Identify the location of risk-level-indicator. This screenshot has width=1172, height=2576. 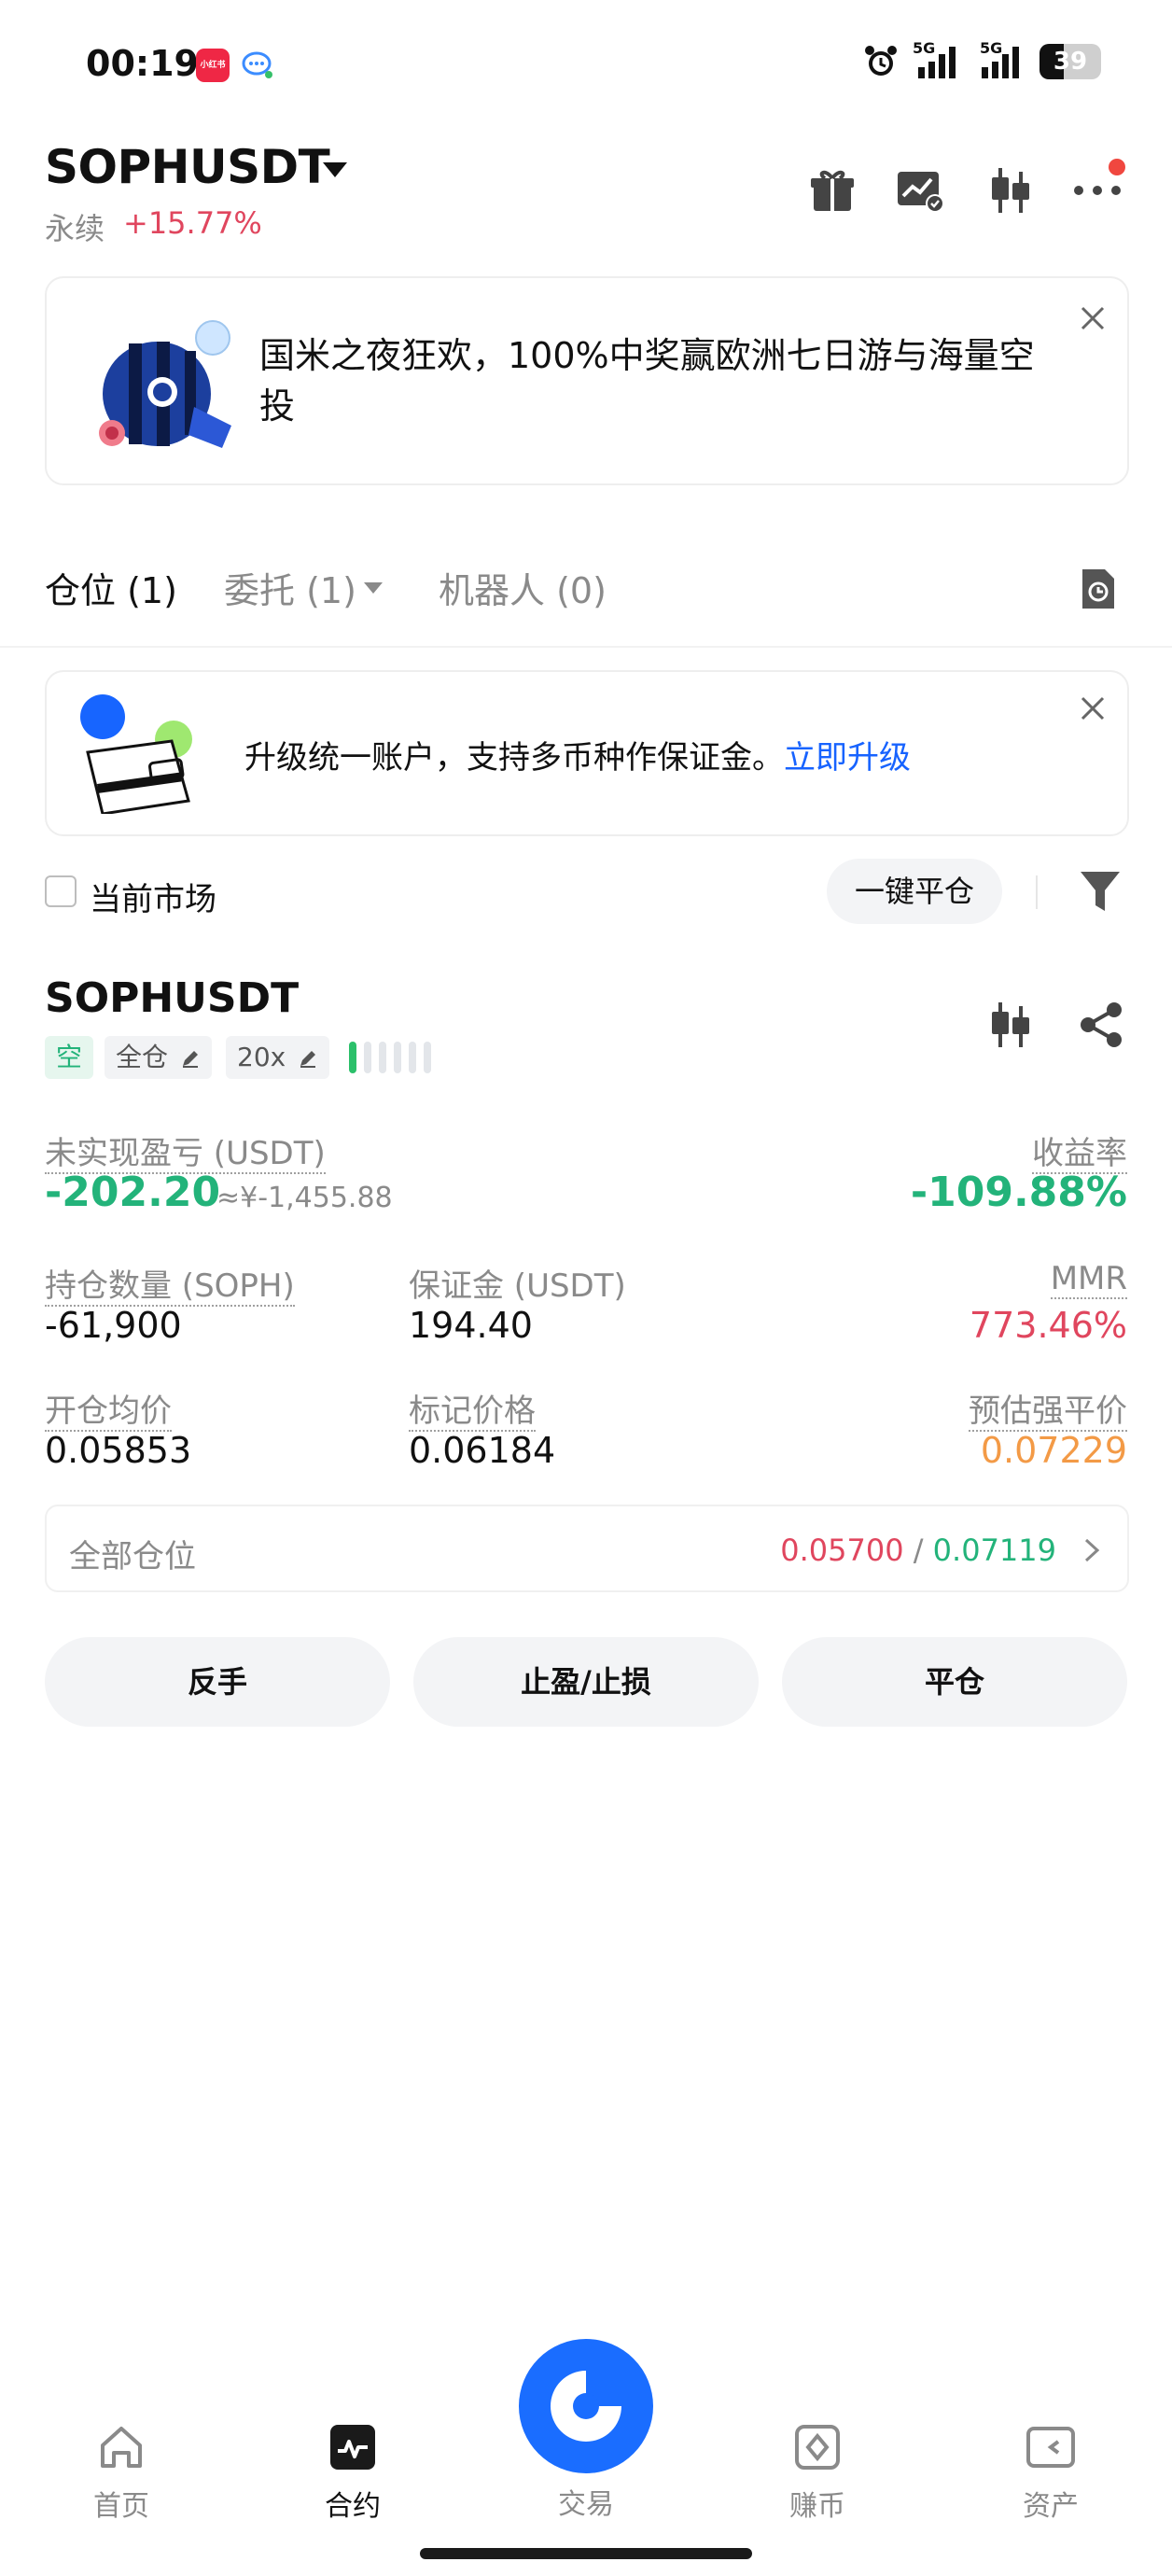
(390, 1057).